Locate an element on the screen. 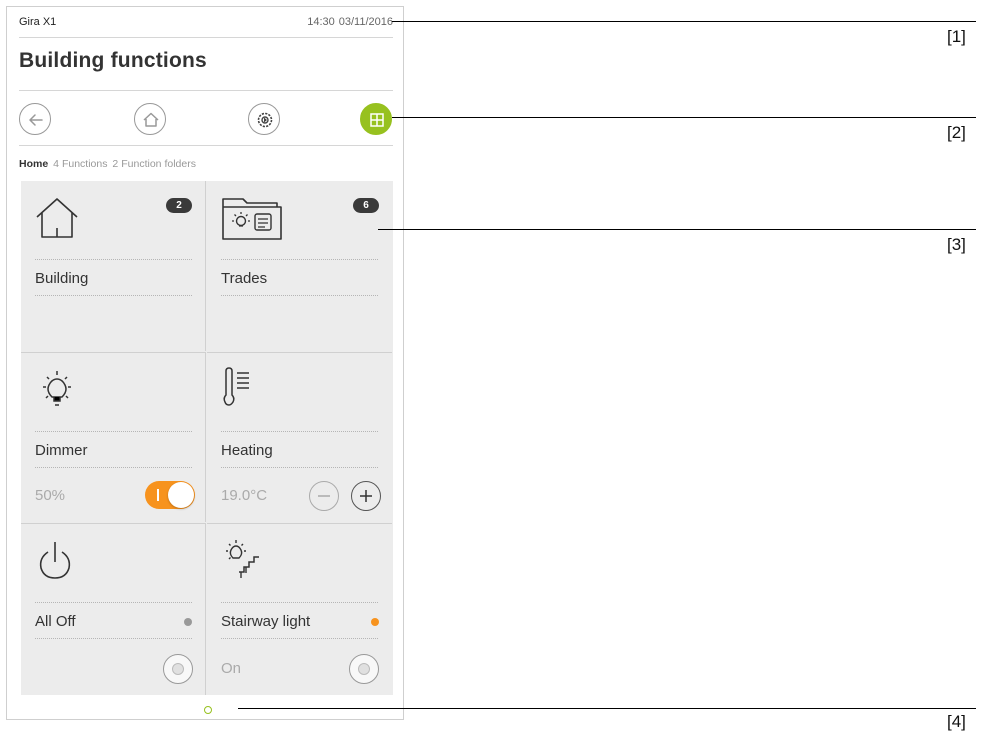  minus-icon is located at coordinates (324, 496).